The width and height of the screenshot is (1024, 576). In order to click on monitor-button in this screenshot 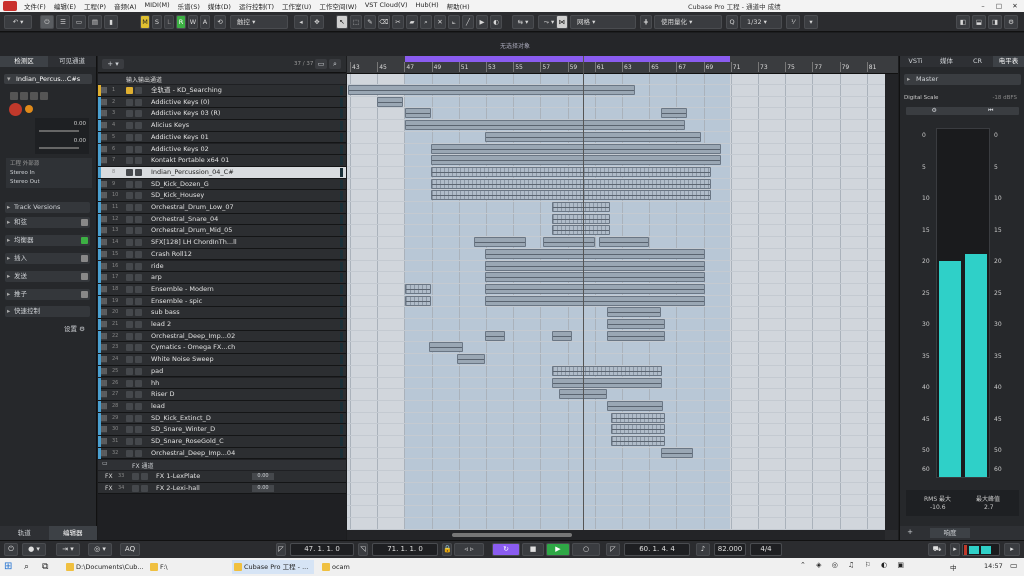, I will do `click(29, 109)`.